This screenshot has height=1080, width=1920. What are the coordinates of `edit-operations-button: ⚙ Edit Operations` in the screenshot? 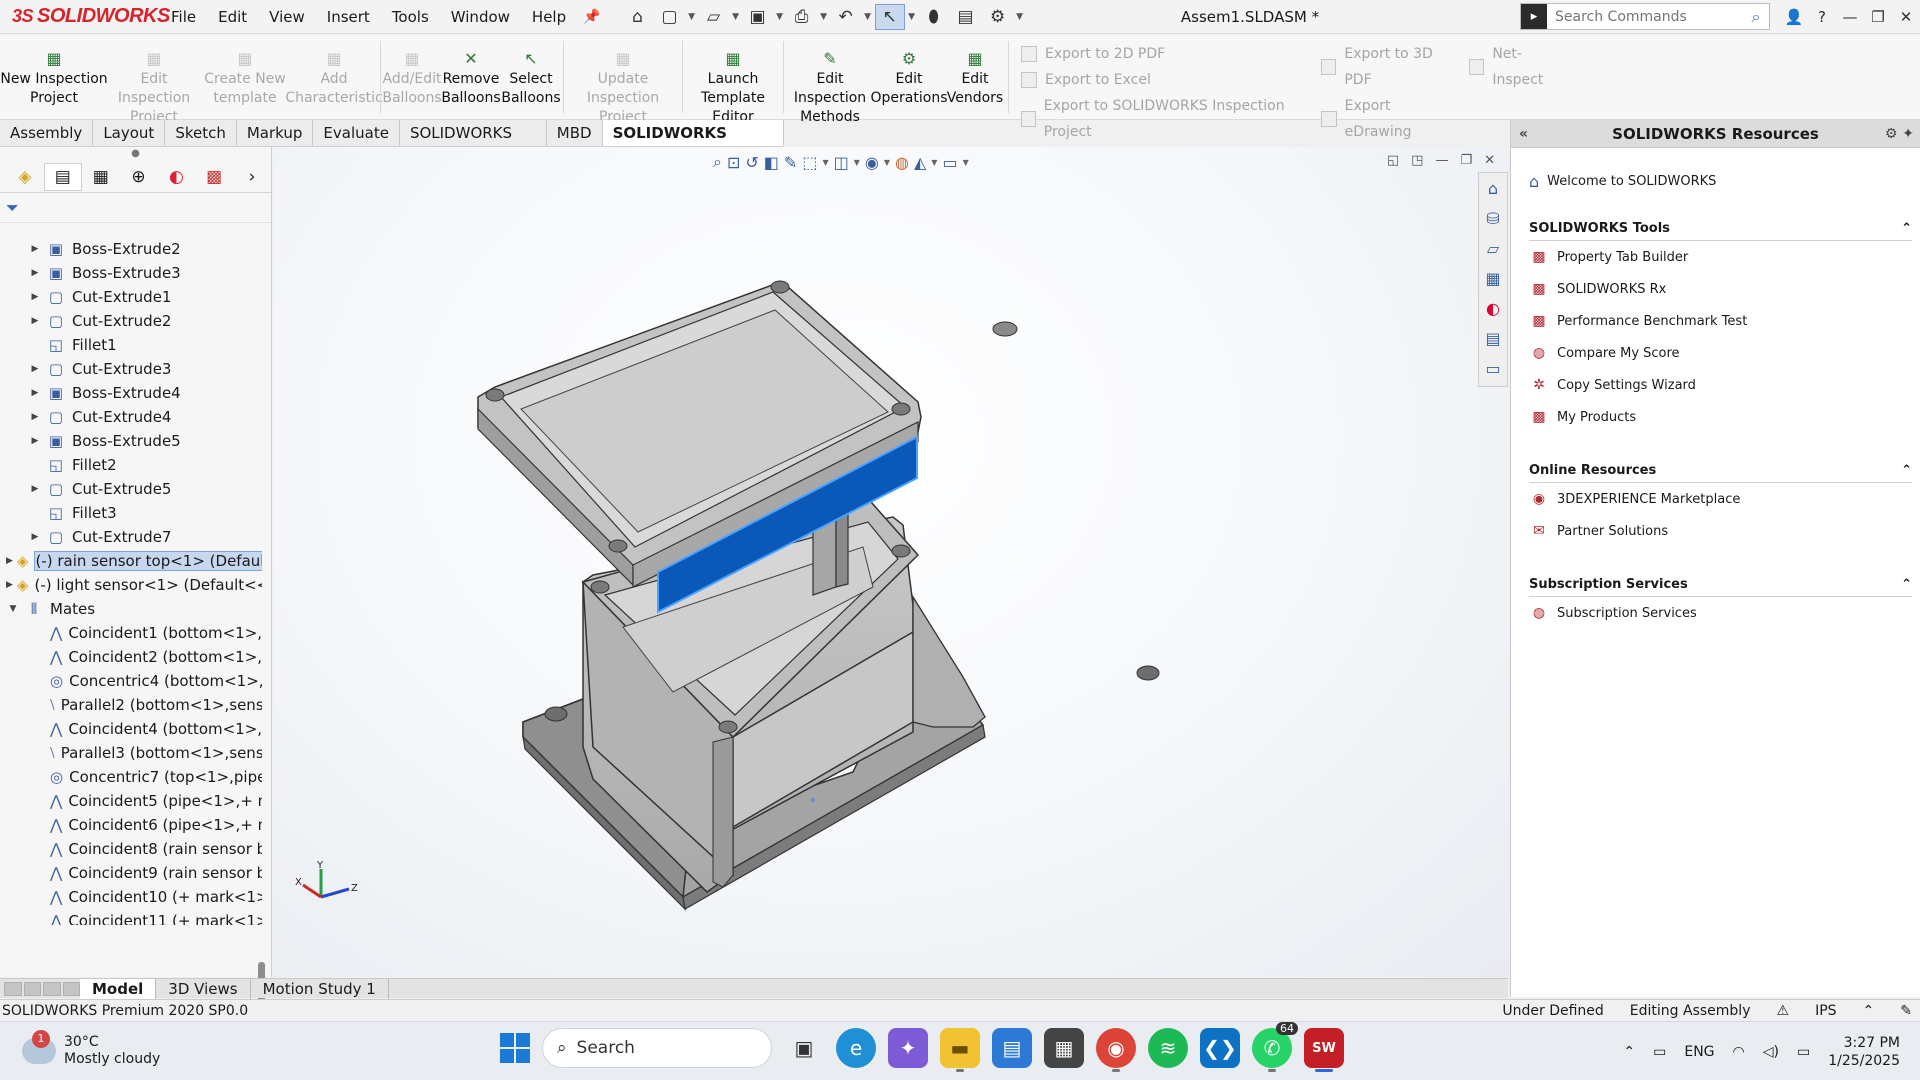 It's located at (909, 77).